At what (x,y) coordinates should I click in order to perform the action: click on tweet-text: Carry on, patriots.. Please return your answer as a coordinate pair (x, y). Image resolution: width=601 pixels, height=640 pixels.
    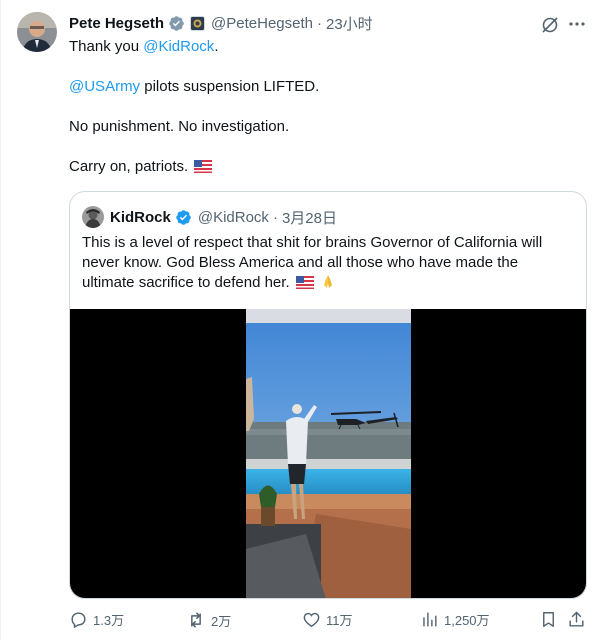
    Looking at the image, I should click on (131, 166).